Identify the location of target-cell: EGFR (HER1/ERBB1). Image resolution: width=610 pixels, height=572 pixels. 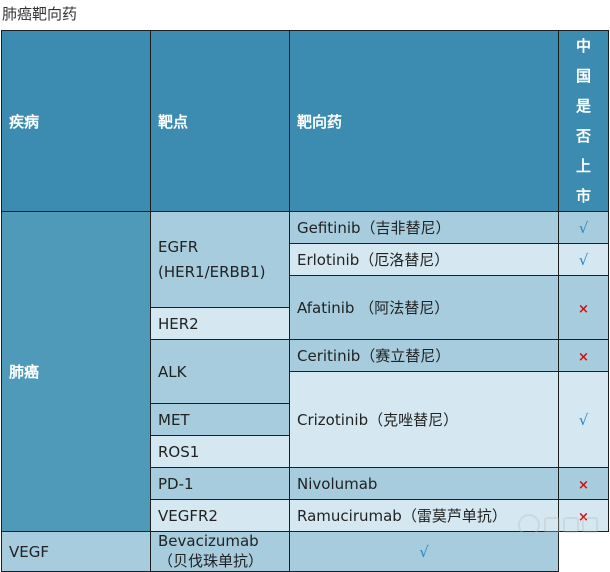
(220, 259).